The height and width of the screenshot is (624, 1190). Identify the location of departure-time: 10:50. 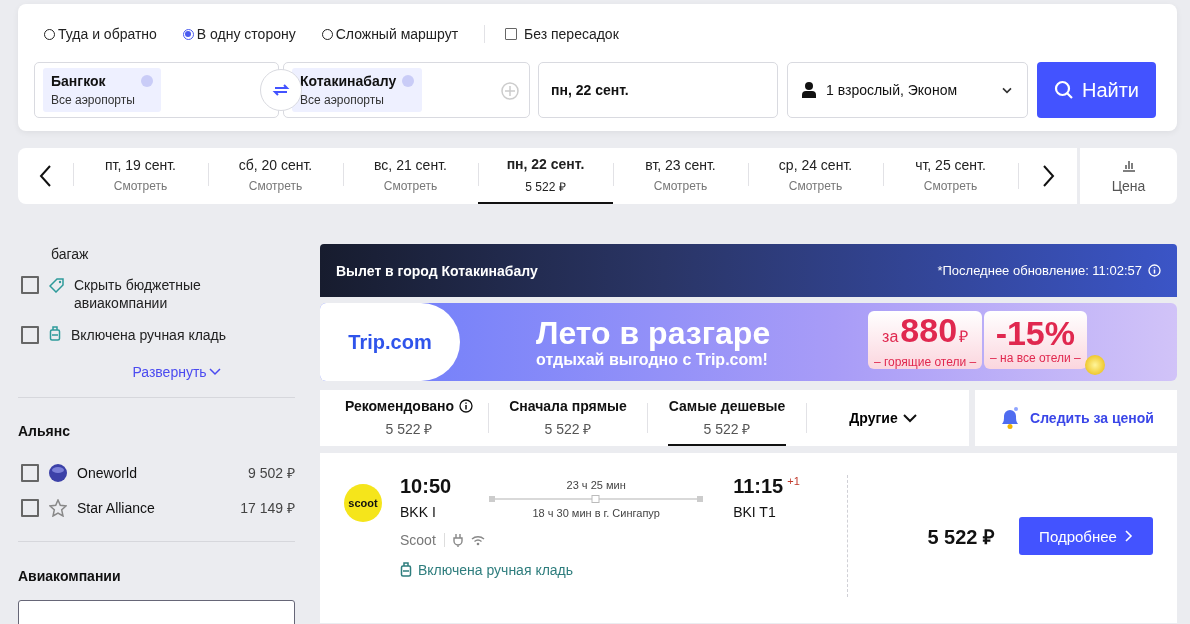
(426, 486).